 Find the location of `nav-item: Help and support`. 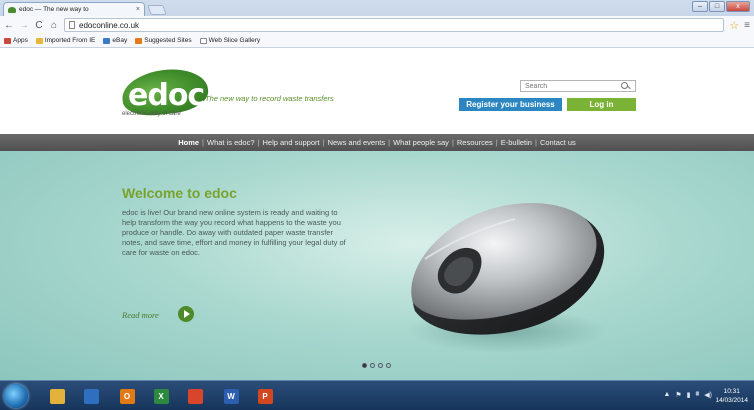

nav-item: Help and support is located at coordinates (290, 142).